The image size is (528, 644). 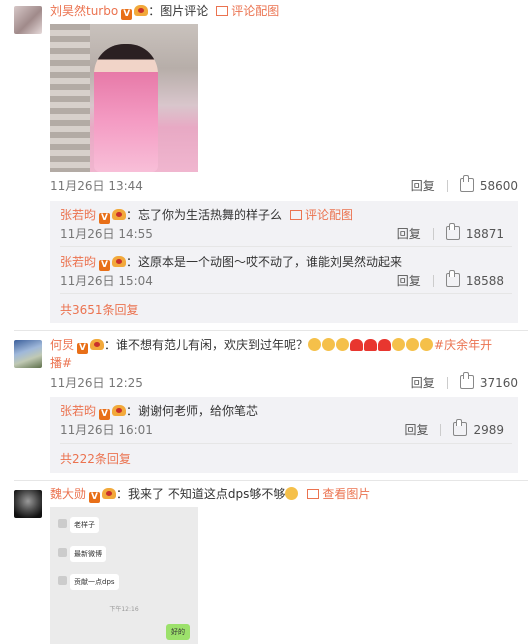 What do you see at coordinates (88, 554) in the screenshot?
I see `chat-bubble: 最新微博` at bounding box center [88, 554].